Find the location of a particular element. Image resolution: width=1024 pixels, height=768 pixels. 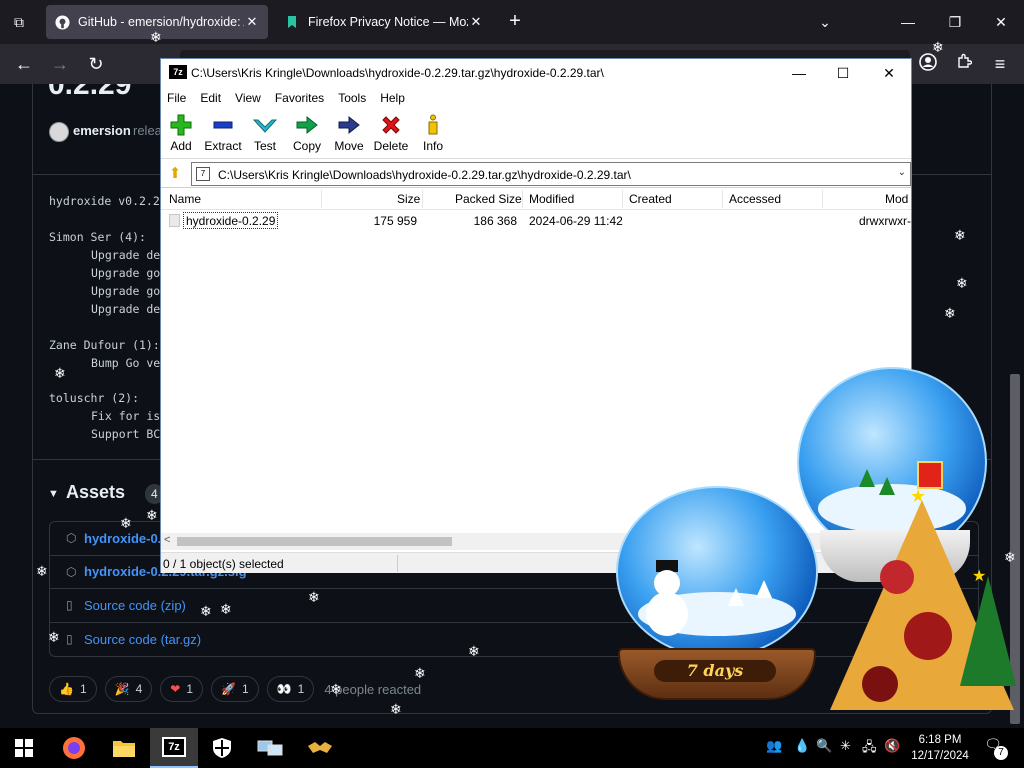

snowflake-tray-icon: ✳ is located at coordinates (845, 746).